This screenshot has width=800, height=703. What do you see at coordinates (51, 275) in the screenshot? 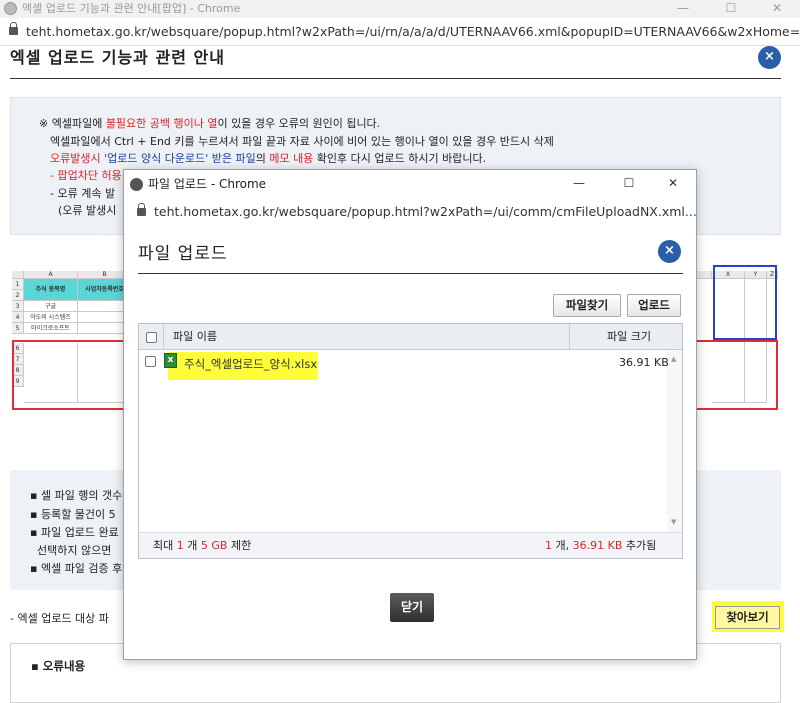
I see `sheet-col-letter: A` at bounding box center [51, 275].